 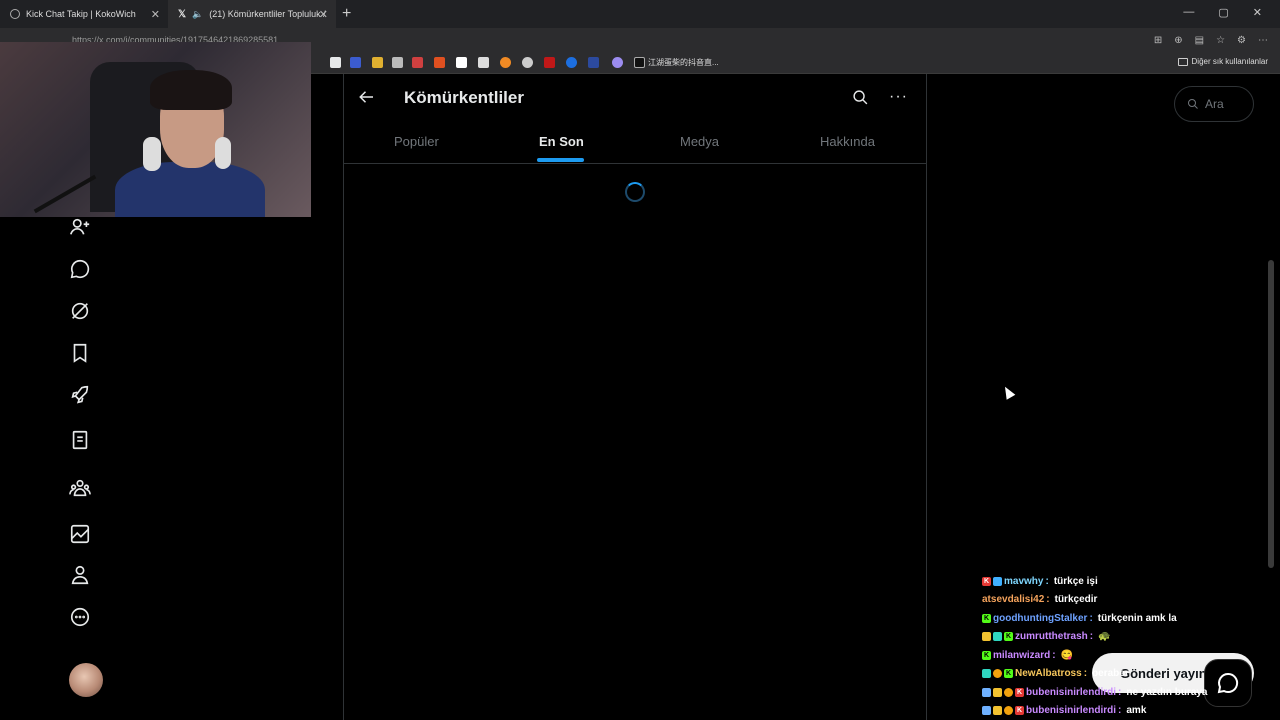 What do you see at coordinates (635, 142) in the screenshot?
I see `community-tabs: Popüler En Son Medya Hakkında` at bounding box center [635, 142].